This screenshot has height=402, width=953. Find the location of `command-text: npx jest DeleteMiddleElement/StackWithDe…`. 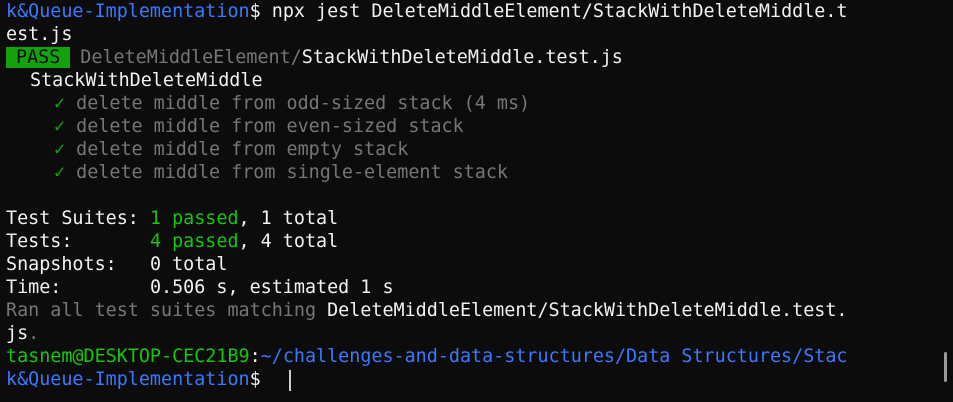

command-text: npx jest DeleteMiddleElement/StackWithDe… is located at coordinates (559, 11).